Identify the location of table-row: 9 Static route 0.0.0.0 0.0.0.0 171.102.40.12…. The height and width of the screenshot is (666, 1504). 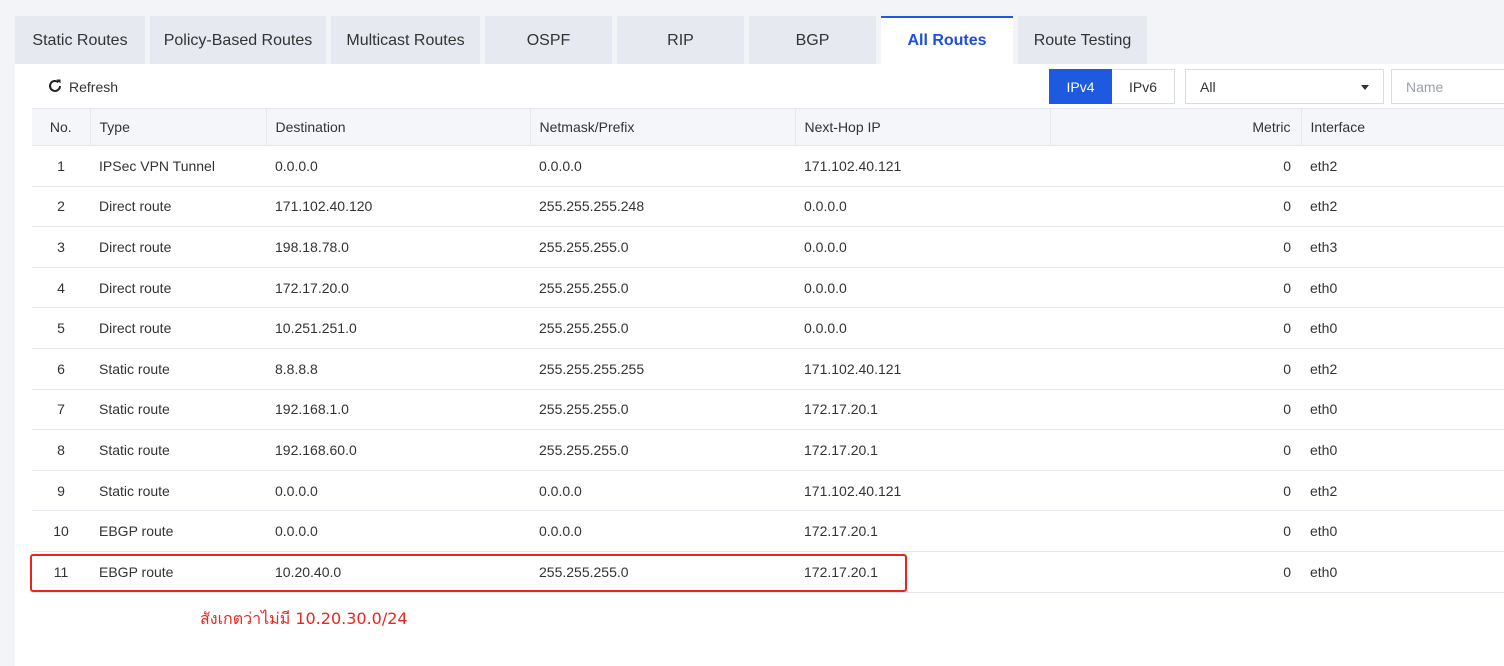
(768, 490).